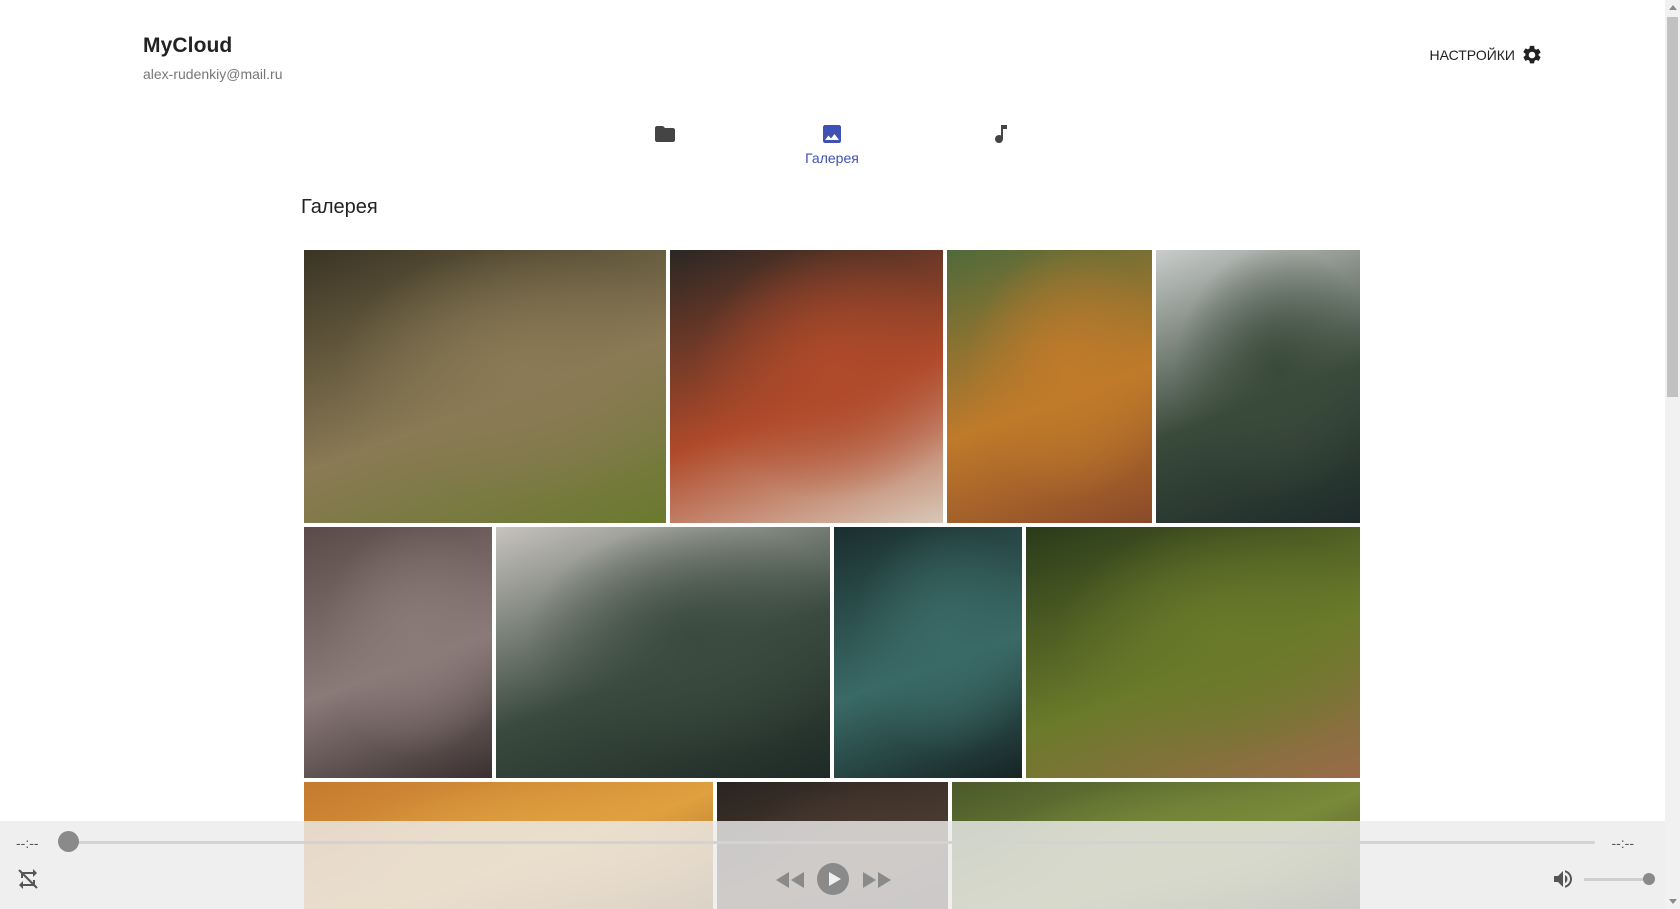 The image size is (1680, 909). I want to click on current-time: --:--, so click(27, 843).